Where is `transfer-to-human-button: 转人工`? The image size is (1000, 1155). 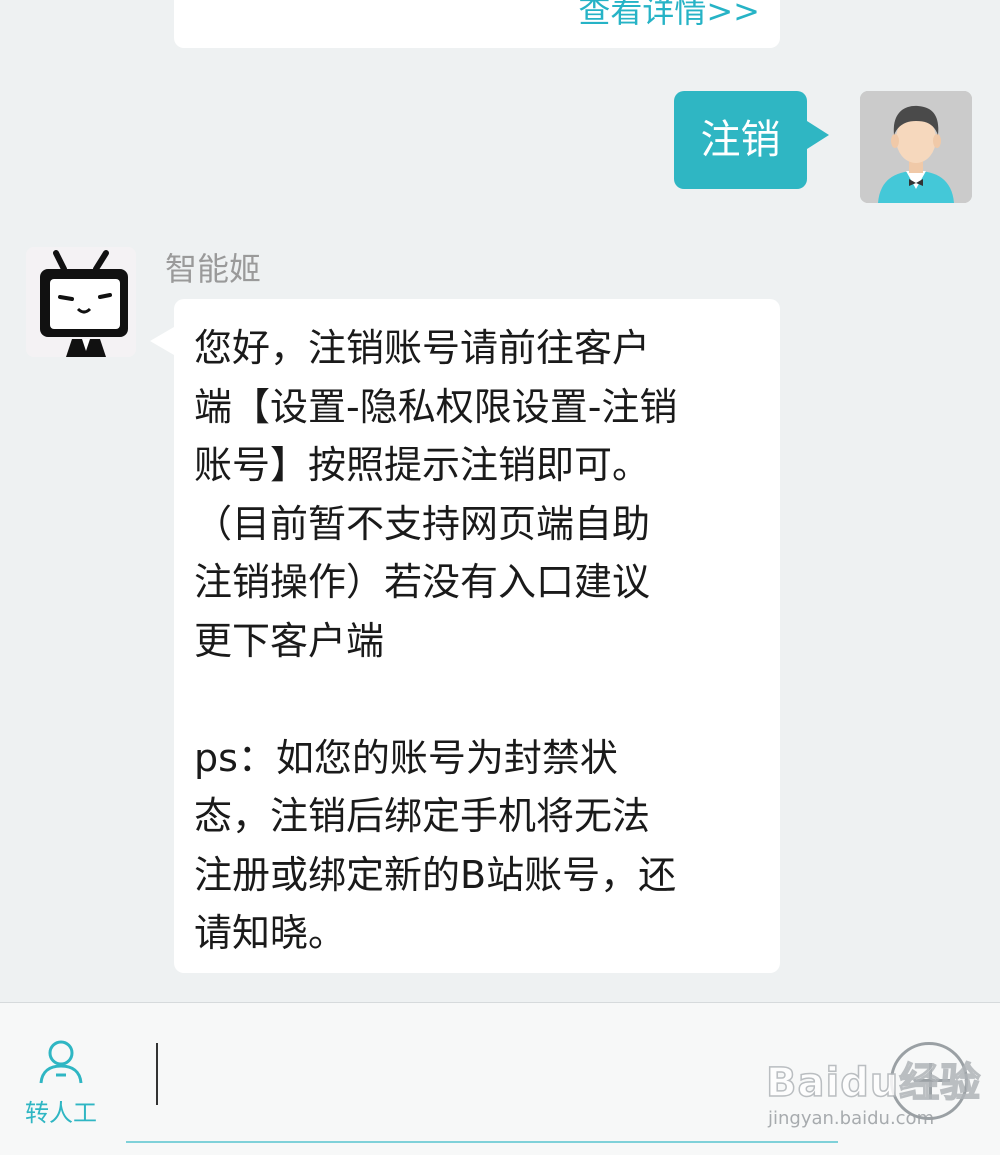
transfer-to-human-button: 转人工 is located at coordinates (61, 1083).